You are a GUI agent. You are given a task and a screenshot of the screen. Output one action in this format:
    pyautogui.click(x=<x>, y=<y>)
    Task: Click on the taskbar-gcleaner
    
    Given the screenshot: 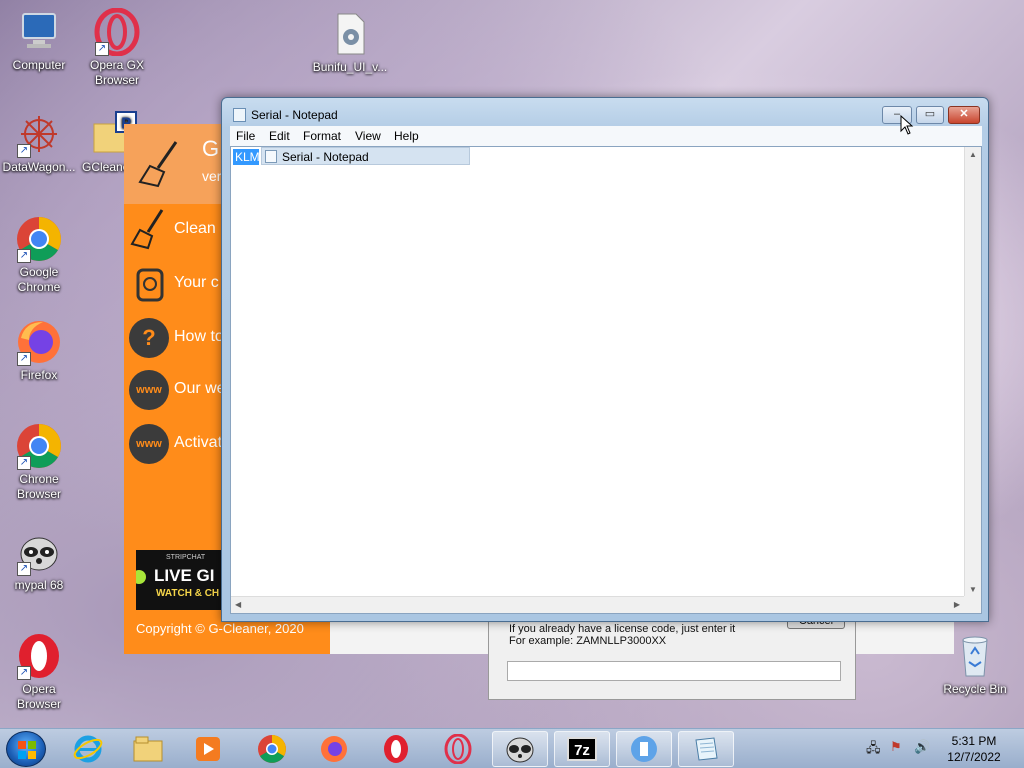 What is the action you would take?
    pyautogui.click(x=644, y=749)
    